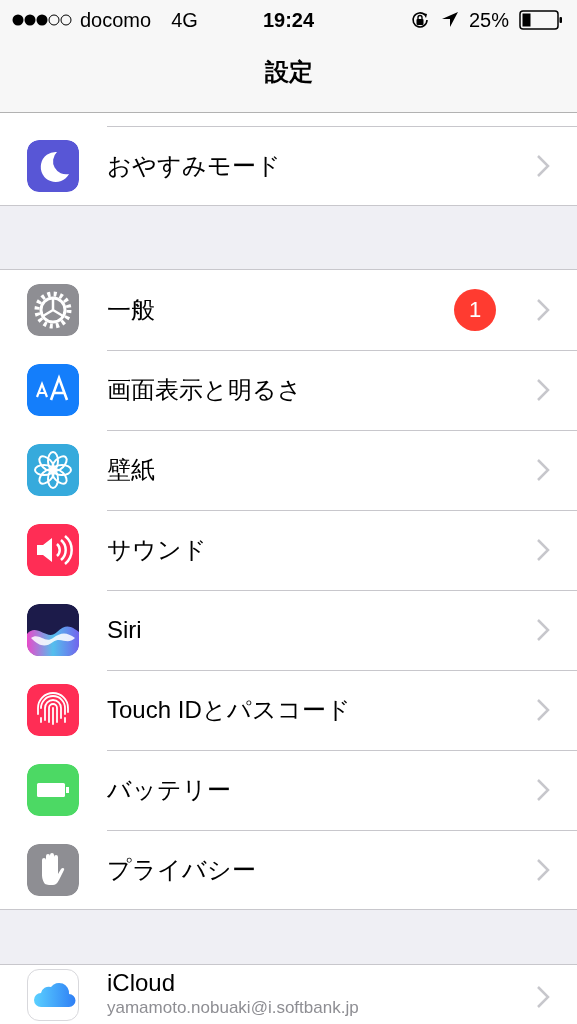 This screenshot has width=577, height=1024. I want to click on signal-icon, so click(42, 20).